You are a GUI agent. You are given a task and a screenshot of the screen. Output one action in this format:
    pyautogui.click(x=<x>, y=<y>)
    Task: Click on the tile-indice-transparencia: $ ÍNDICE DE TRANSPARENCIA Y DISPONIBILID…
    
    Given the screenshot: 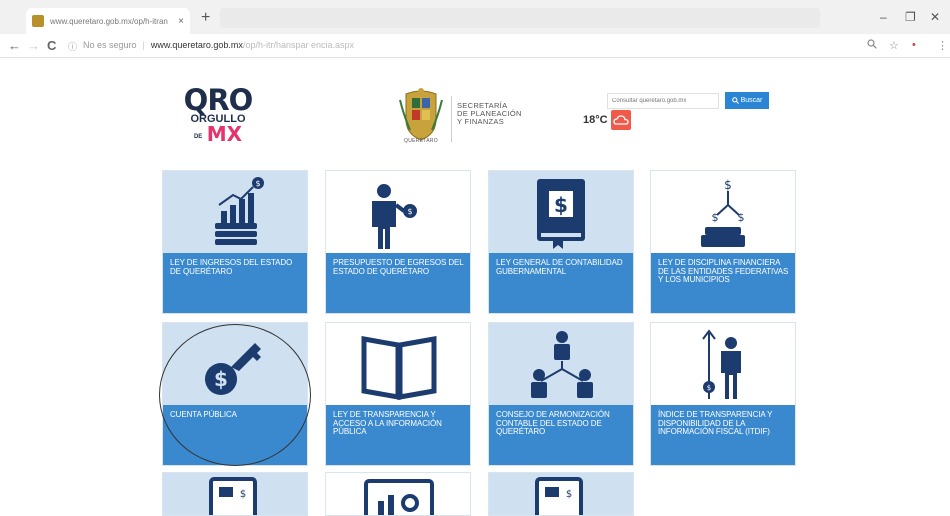 What is the action you would take?
    pyautogui.click(x=723, y=394)
    